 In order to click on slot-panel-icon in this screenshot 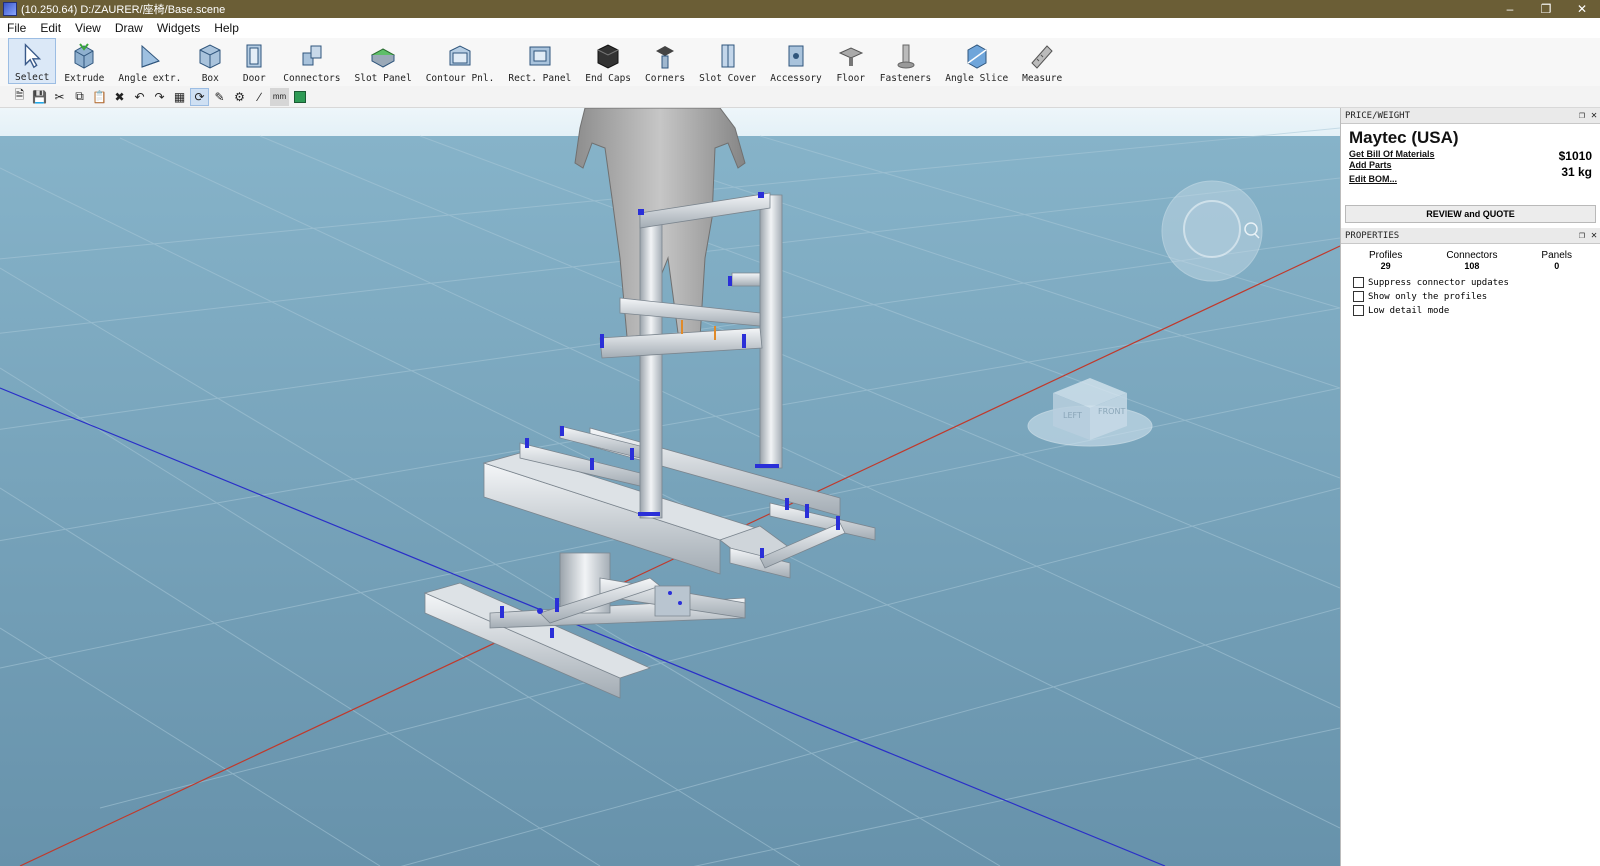, I will do `click(383, 58)`.